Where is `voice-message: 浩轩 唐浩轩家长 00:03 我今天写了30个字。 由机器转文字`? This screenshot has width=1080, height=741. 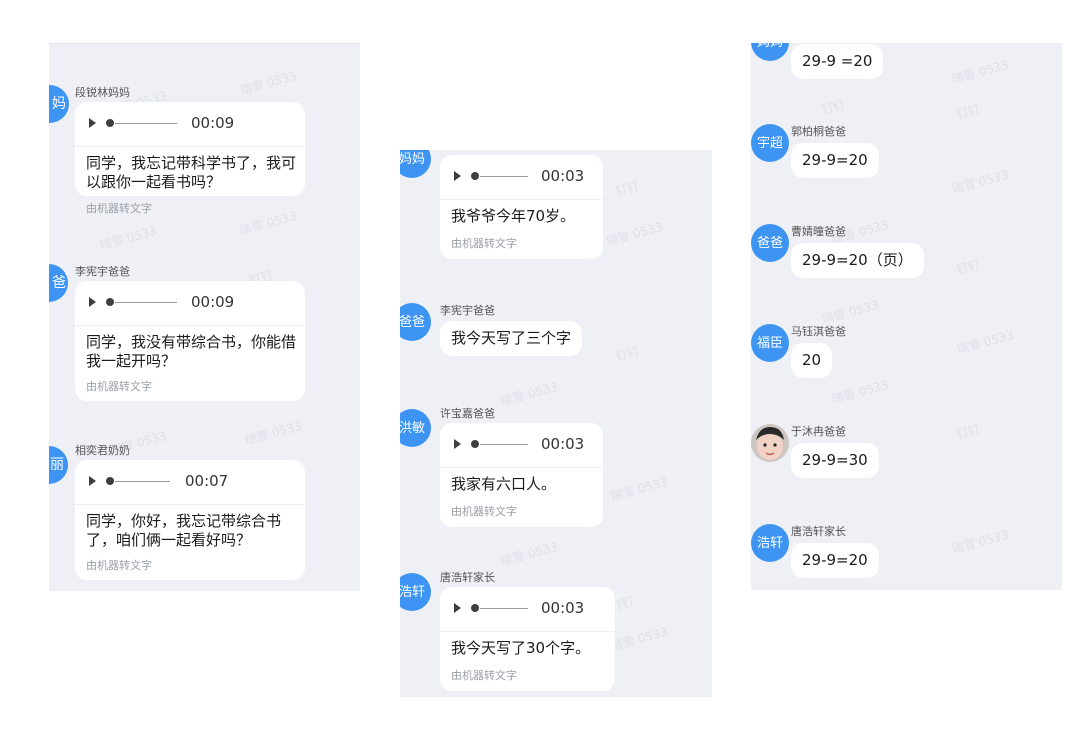 voice-message: 浩轩 唐浩轩家长 00:03 我今天写了30个字。 由机器转文字 is located at coordinates (556, 632).